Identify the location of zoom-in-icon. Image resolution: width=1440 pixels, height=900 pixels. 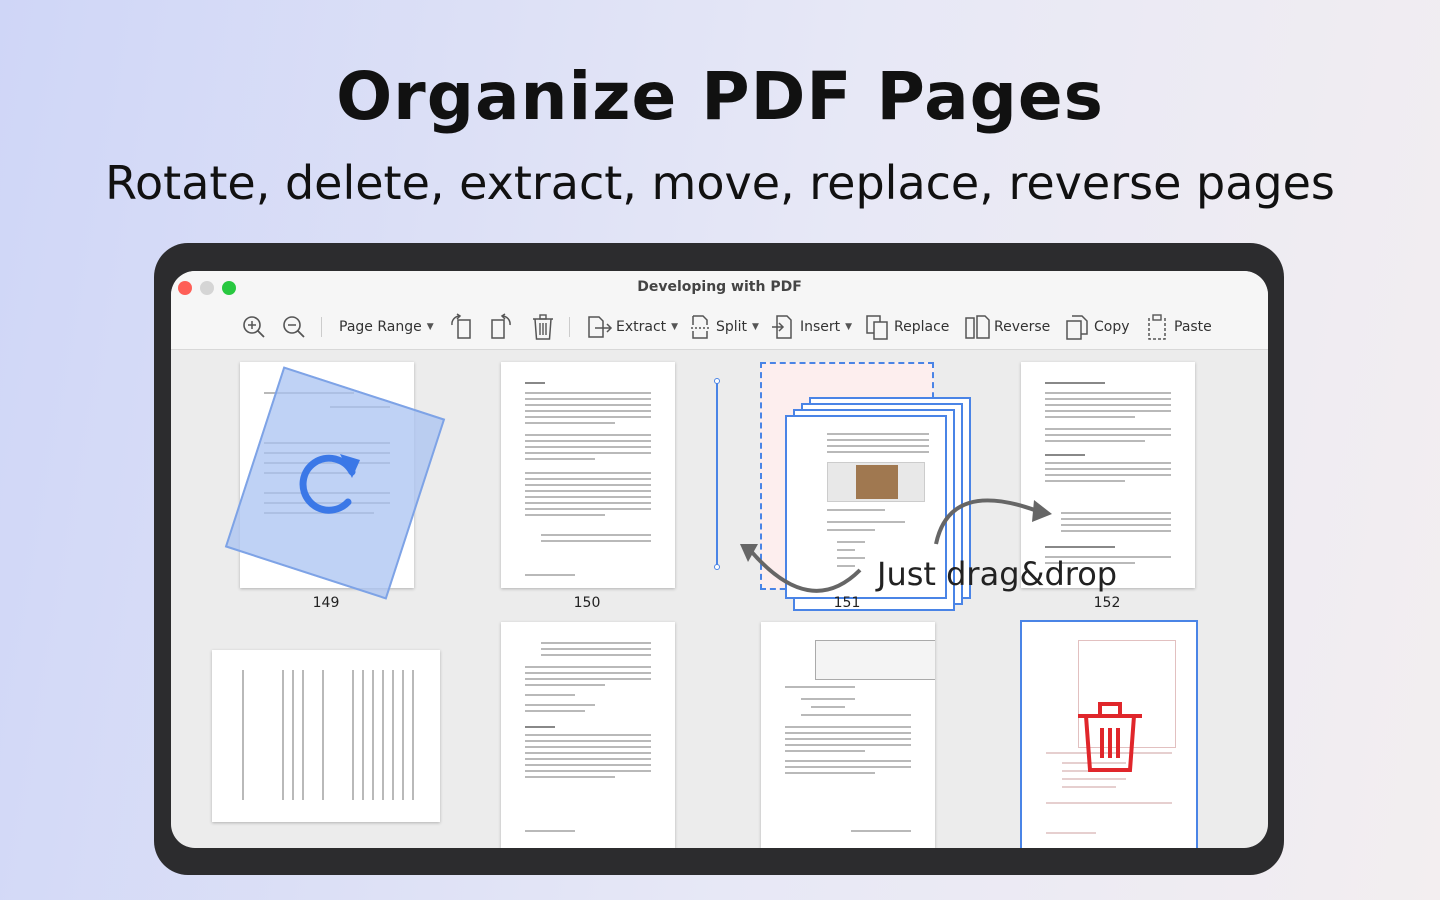
(254, 327).